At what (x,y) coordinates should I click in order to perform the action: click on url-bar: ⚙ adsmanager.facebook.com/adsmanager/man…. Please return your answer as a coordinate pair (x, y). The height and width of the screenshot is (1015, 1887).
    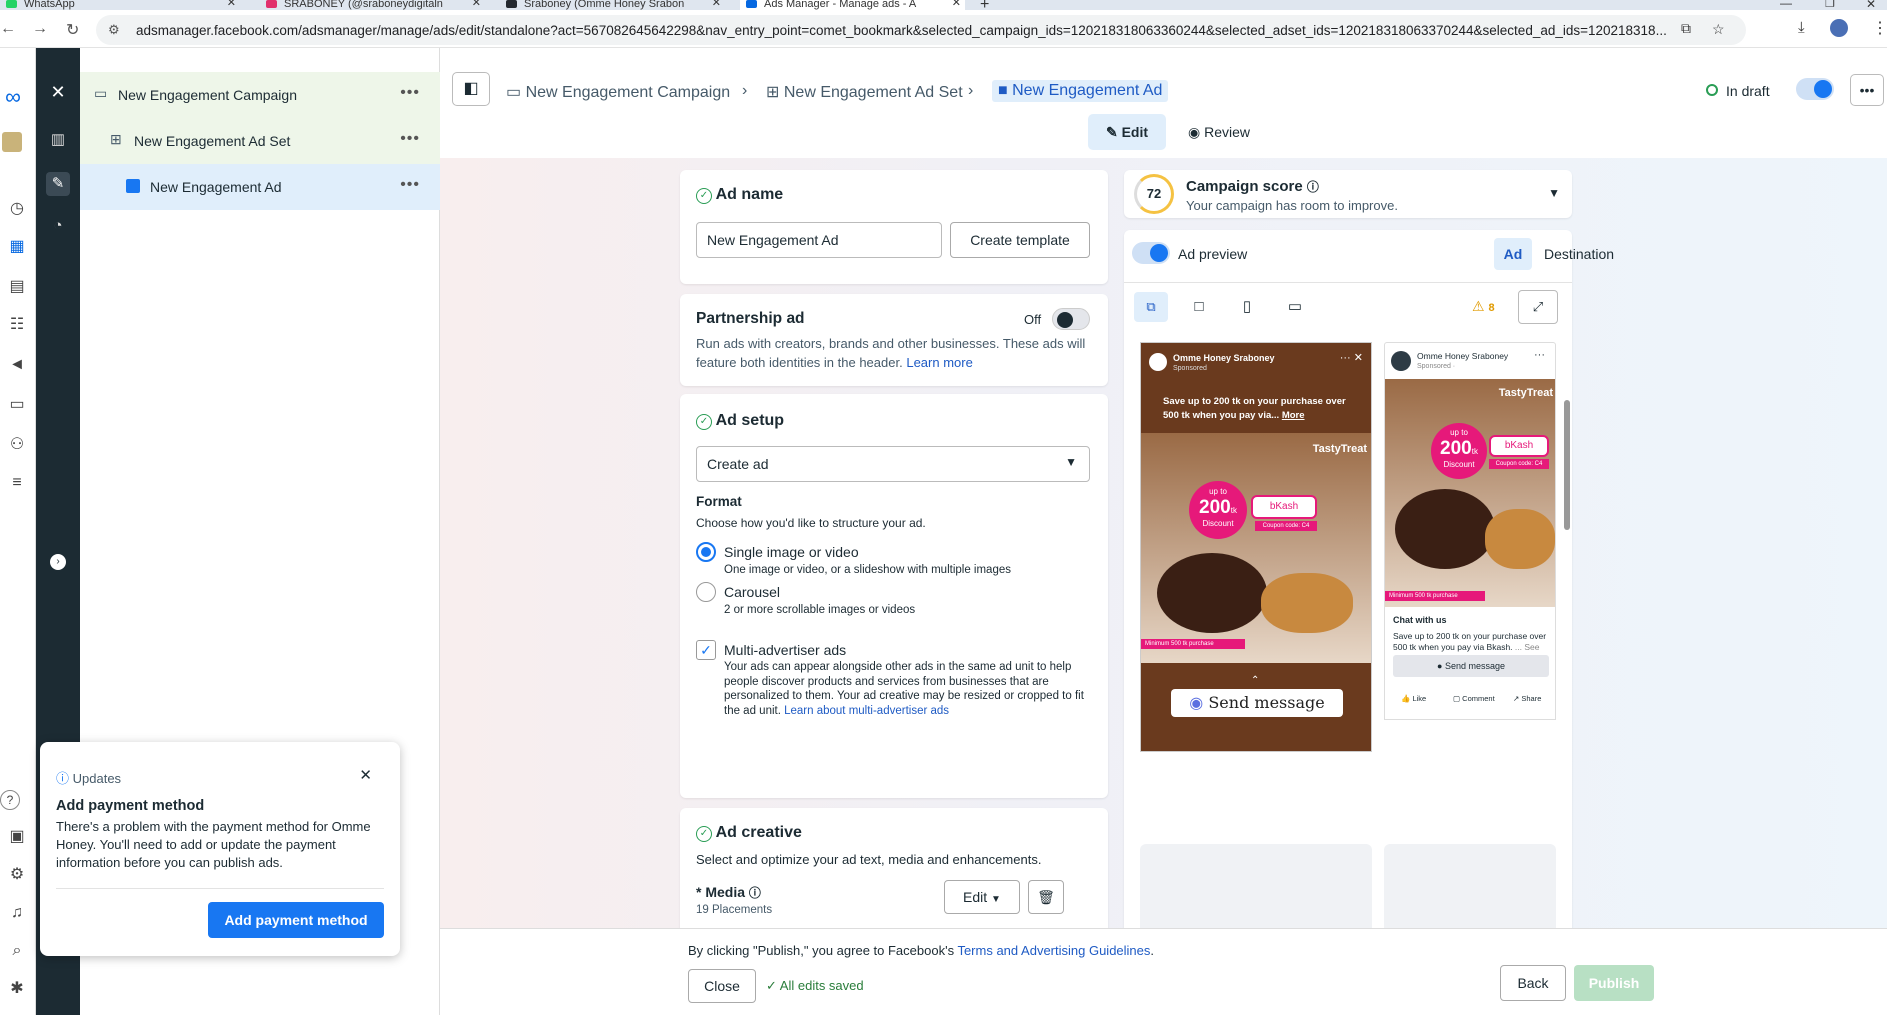
    Looking at the image, I should click on (921, 30).